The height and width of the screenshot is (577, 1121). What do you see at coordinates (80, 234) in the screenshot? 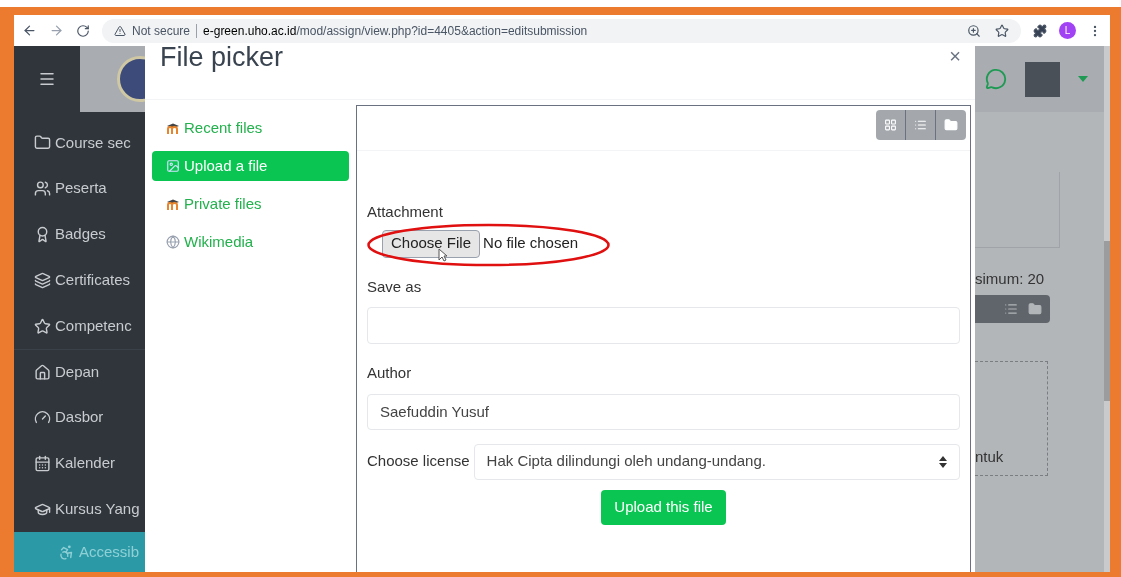
I see `sidebar-item: Badges` at bounding box center [80, 234].